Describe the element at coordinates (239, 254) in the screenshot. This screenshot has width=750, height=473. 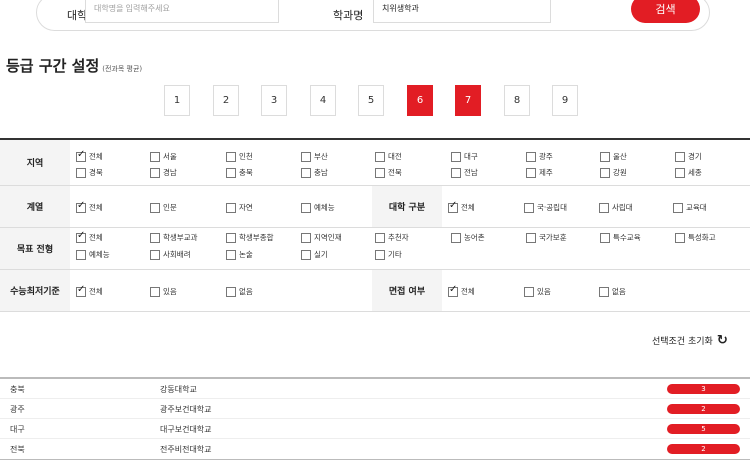
I see `admission-option-11: 논술` at that location.